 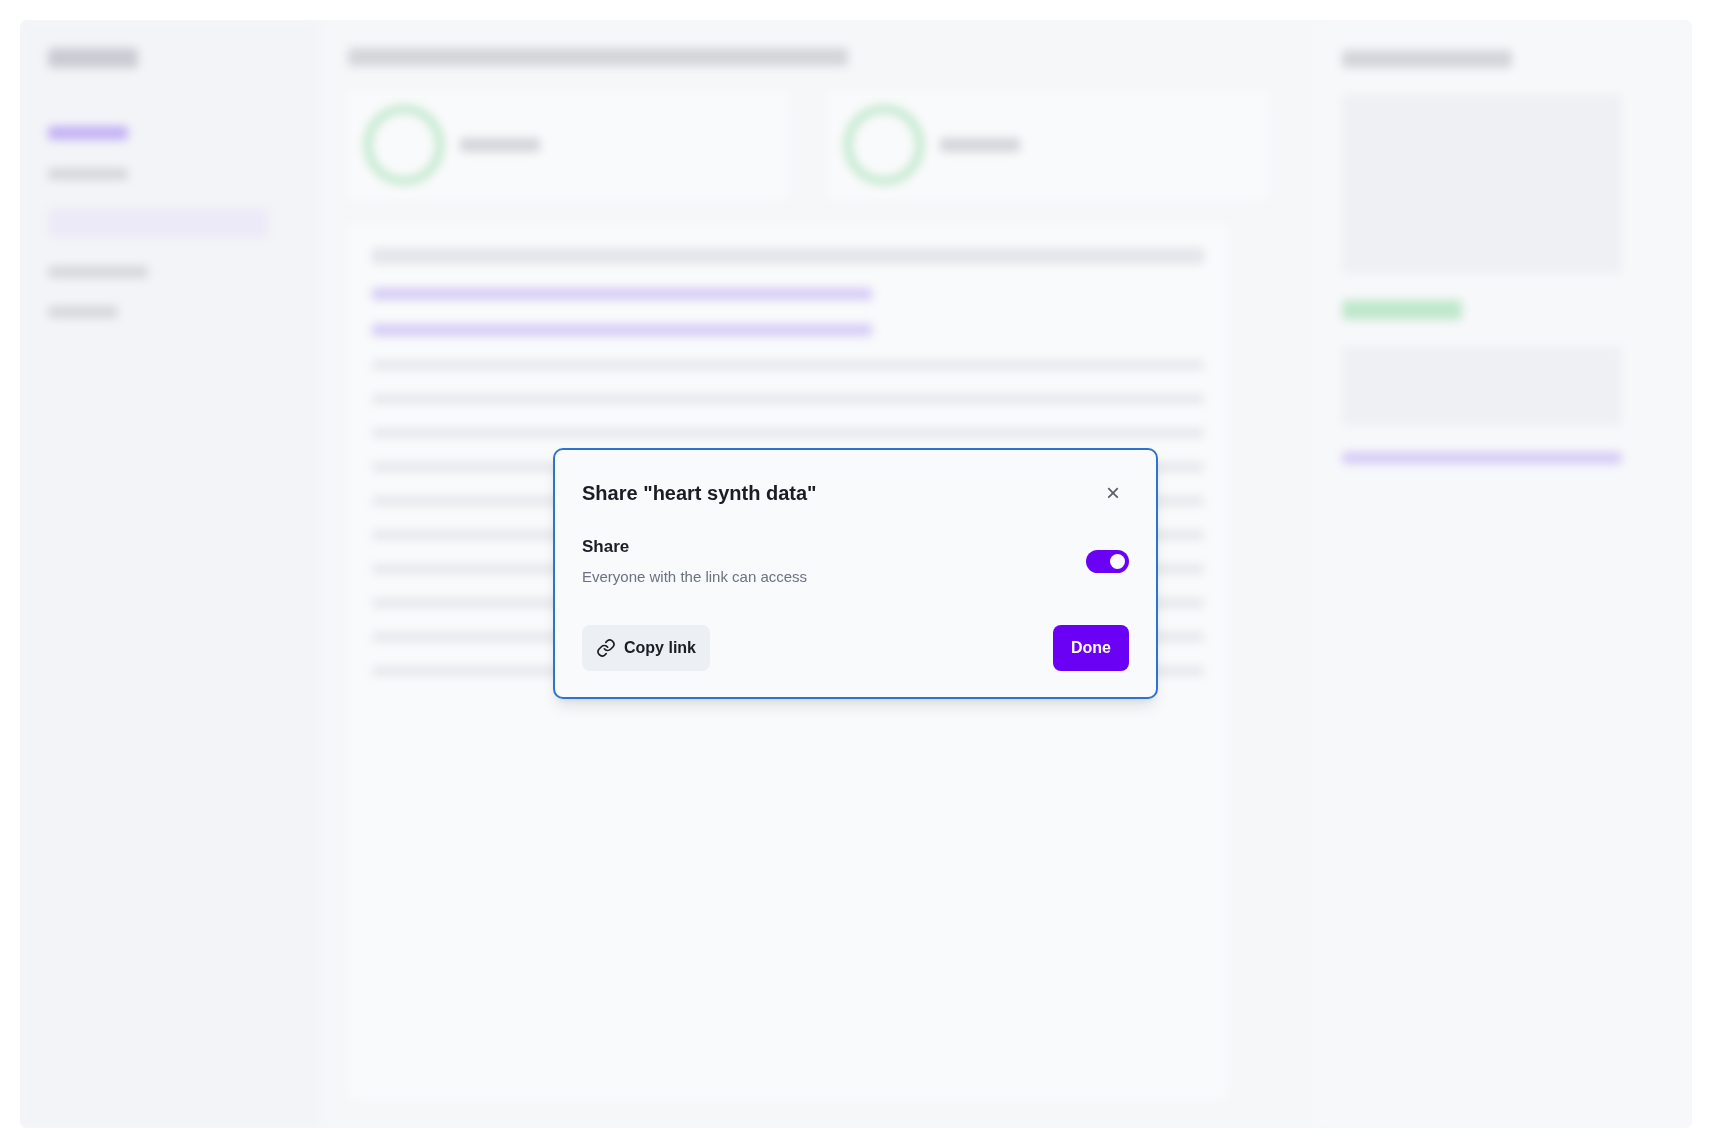 I want to click on dialog-title: Share "heart synth data", so click(x=699, y=493).